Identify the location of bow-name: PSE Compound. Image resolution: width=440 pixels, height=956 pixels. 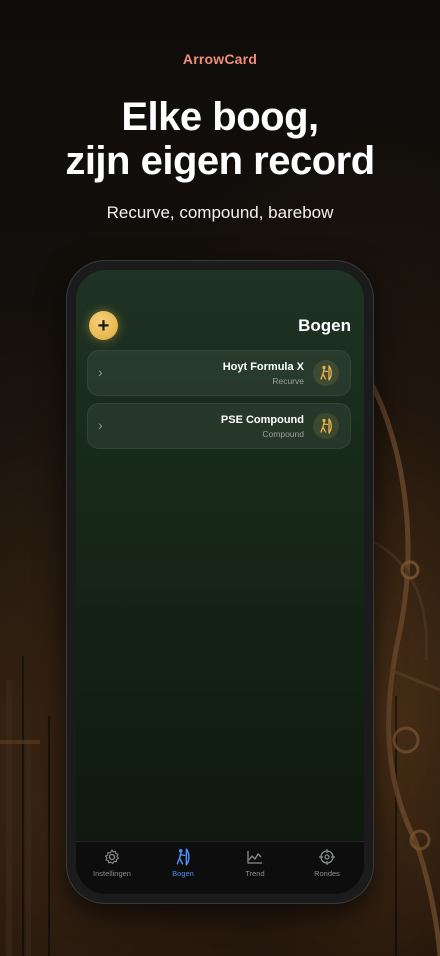
(262, 420).